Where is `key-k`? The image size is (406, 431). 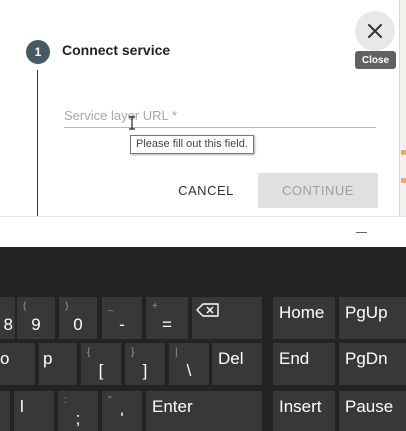 key-k is located at coordinates (5, 411).